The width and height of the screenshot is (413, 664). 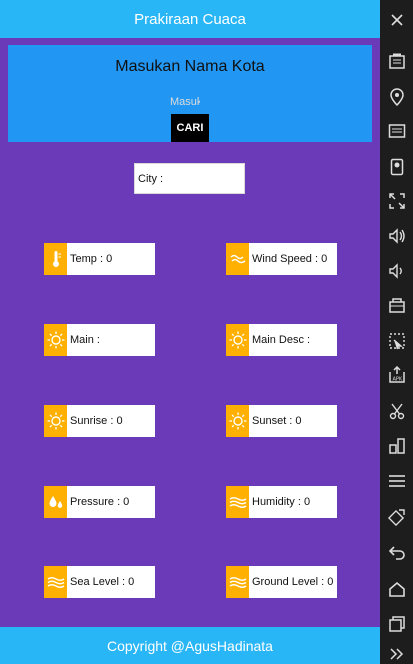 I want to click on humidity-label: Humidity : 0, so click(x=281, y=502).